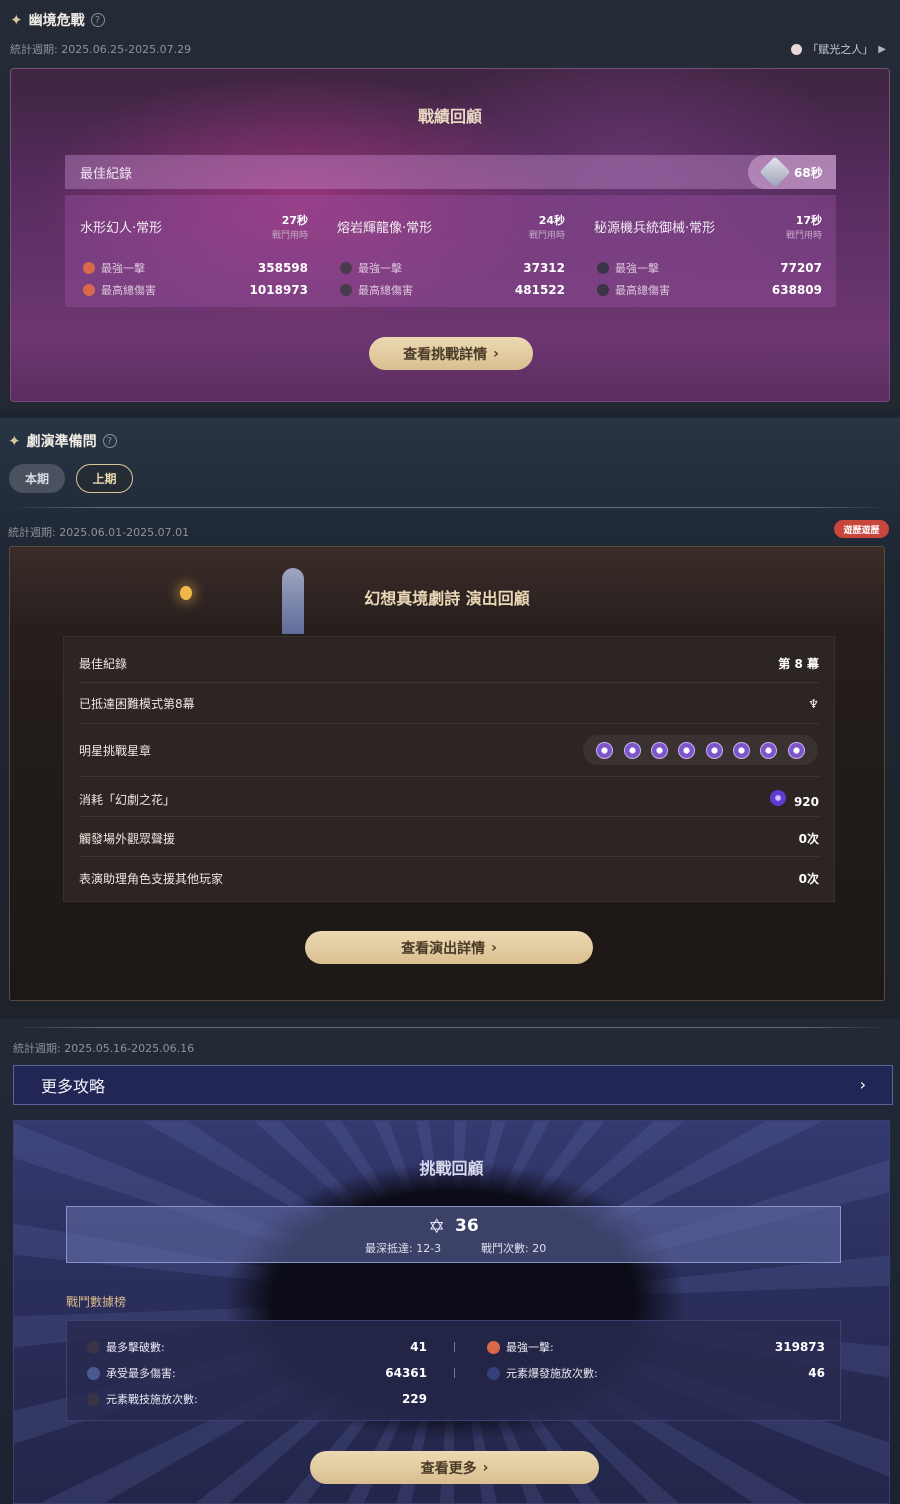 Image resolution: width=900 pixels, height=1504 pixels. I want to click on lamp-decoration, so click(186, 593).